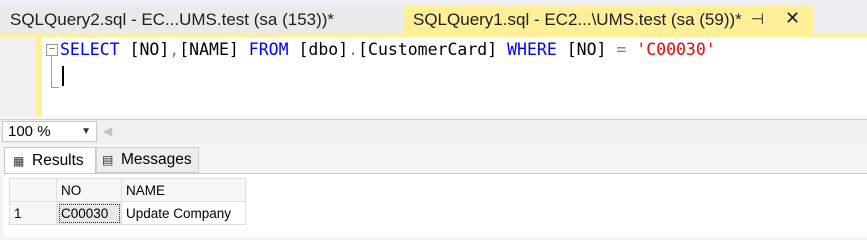  What do you see at coordinates (757, 19) in the screenshot?
I see `pin-icon: ⊣` at bounding box center [757, 19].